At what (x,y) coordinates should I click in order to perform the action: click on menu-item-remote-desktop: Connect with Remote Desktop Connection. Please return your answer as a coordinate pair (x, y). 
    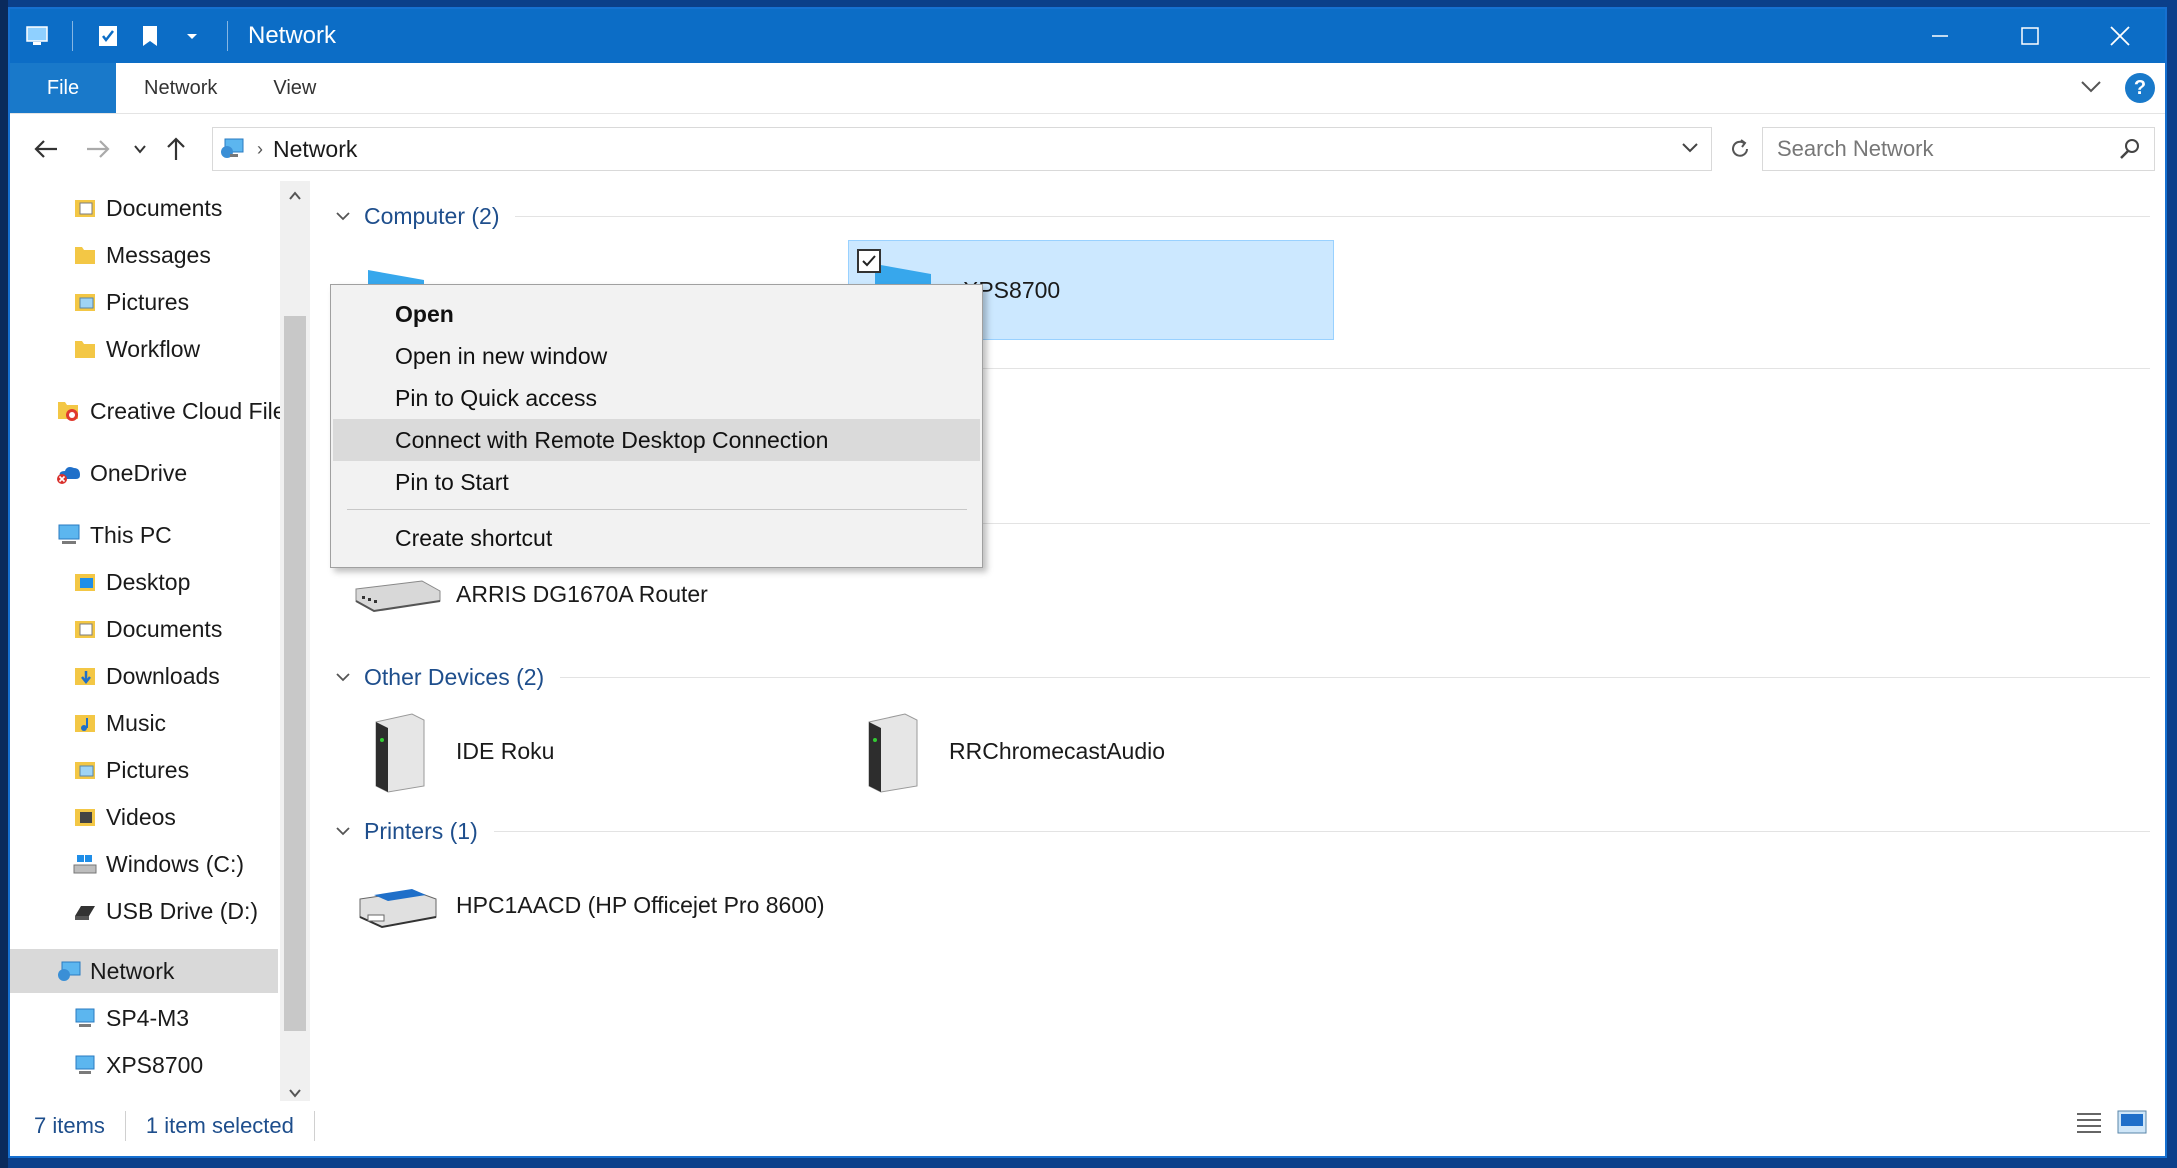
    Looking at the image, I should click on (656, 440).